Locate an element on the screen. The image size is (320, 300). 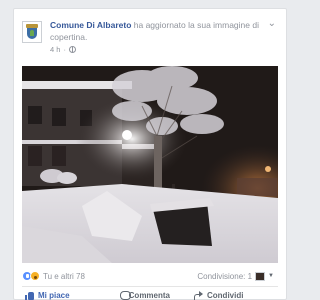
page-name-link: Comune Di Albareto is located at coordinates (90, 25).